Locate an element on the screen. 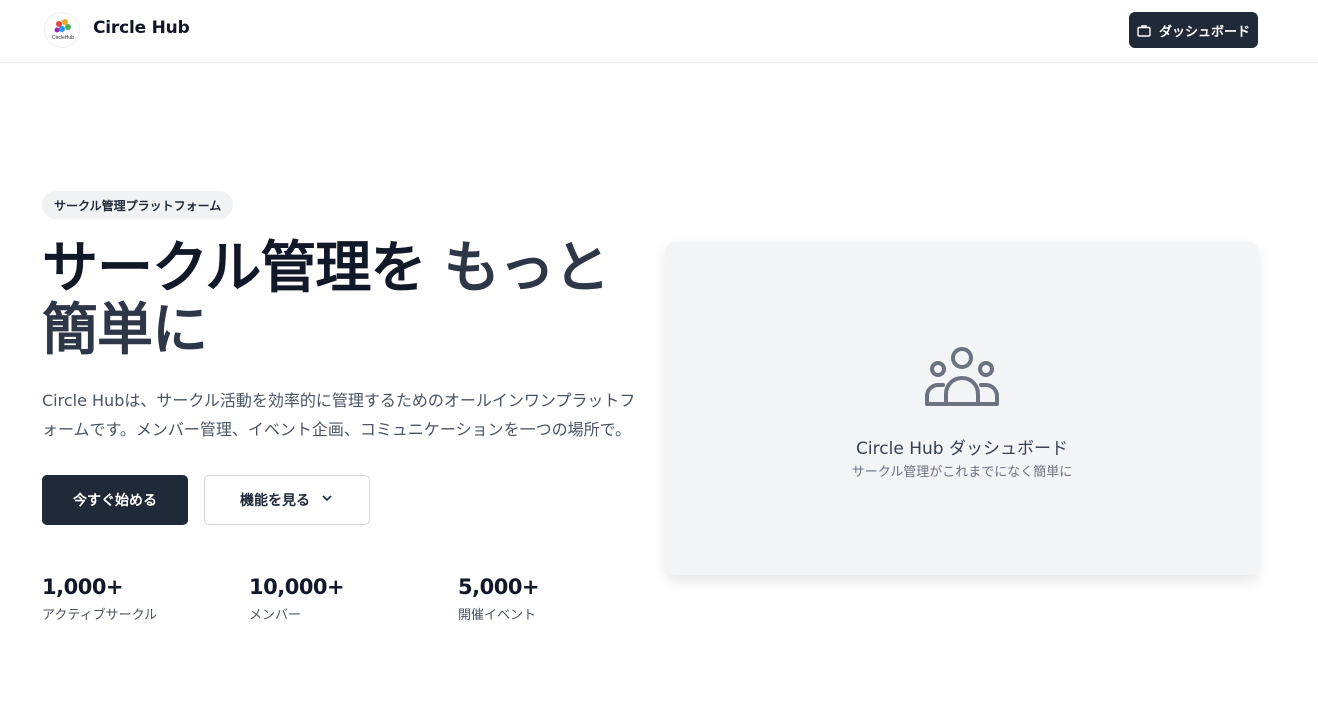 The image size is (1318, 727). chevron-down-icon is located at coordinates (327, 500).